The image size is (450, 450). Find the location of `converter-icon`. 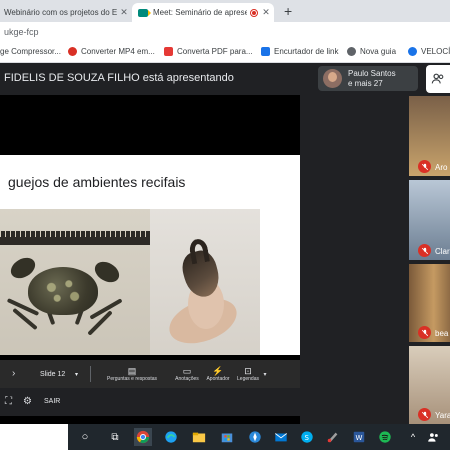

converter-icon is located at coordinates (72, 51).